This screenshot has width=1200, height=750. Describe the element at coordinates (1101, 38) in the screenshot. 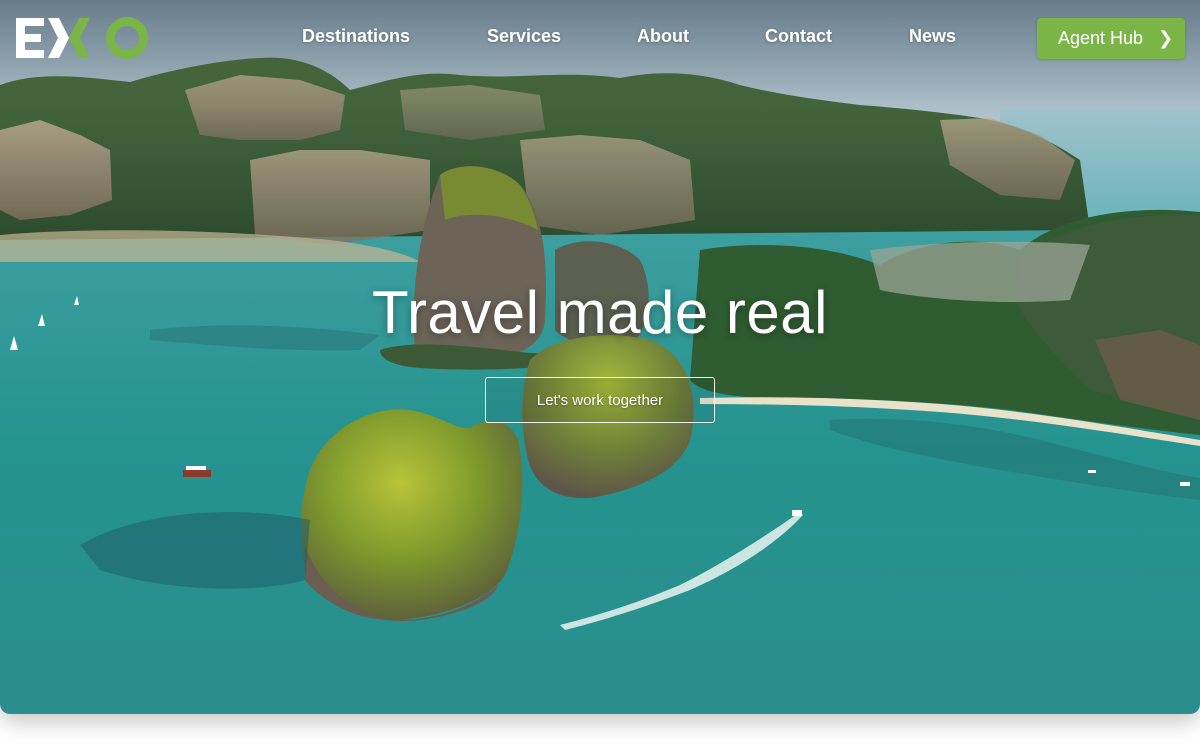

I see `agent-hub-label: Agent Hub` at that location.